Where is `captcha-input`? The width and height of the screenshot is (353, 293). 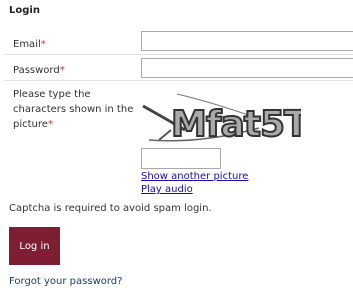 captcha-input is located at coordinates (181, 158).